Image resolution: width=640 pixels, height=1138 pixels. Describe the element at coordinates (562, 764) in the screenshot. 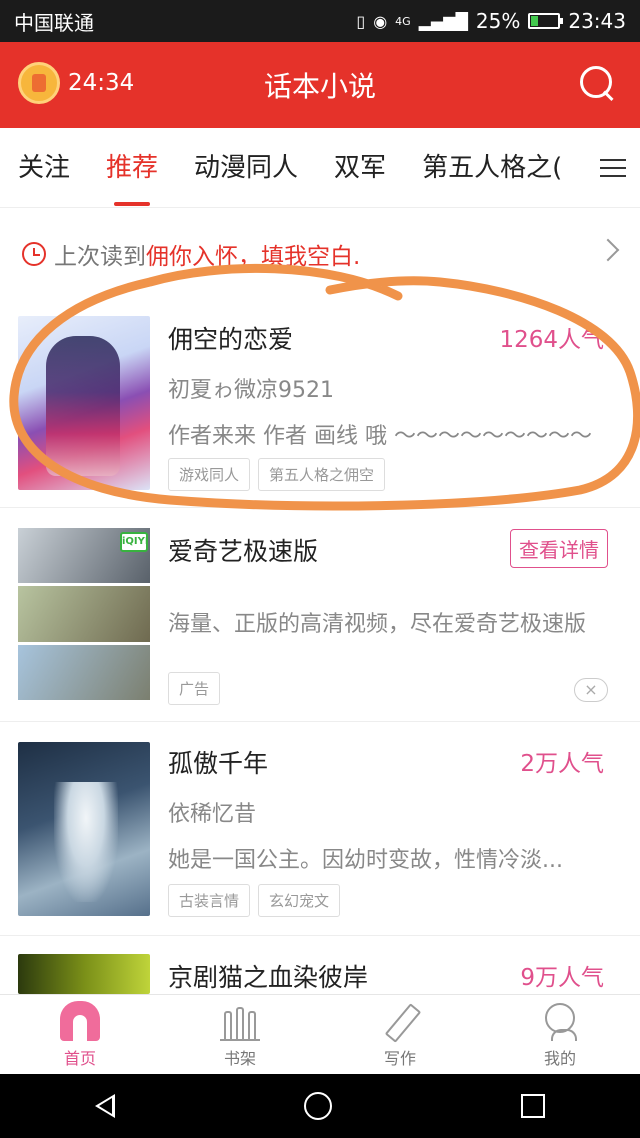

I see `book-popularity: 2万人气` at that location.